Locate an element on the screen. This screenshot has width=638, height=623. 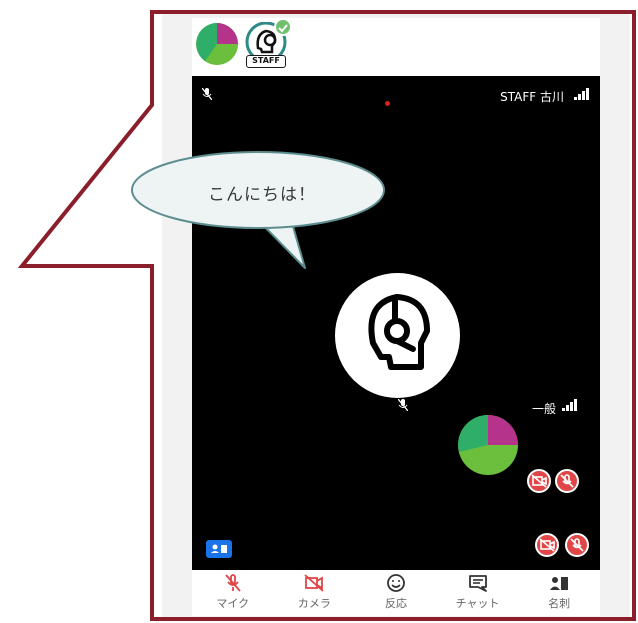
toolbar-label: 名刺 is located at coordinates (559, 603).